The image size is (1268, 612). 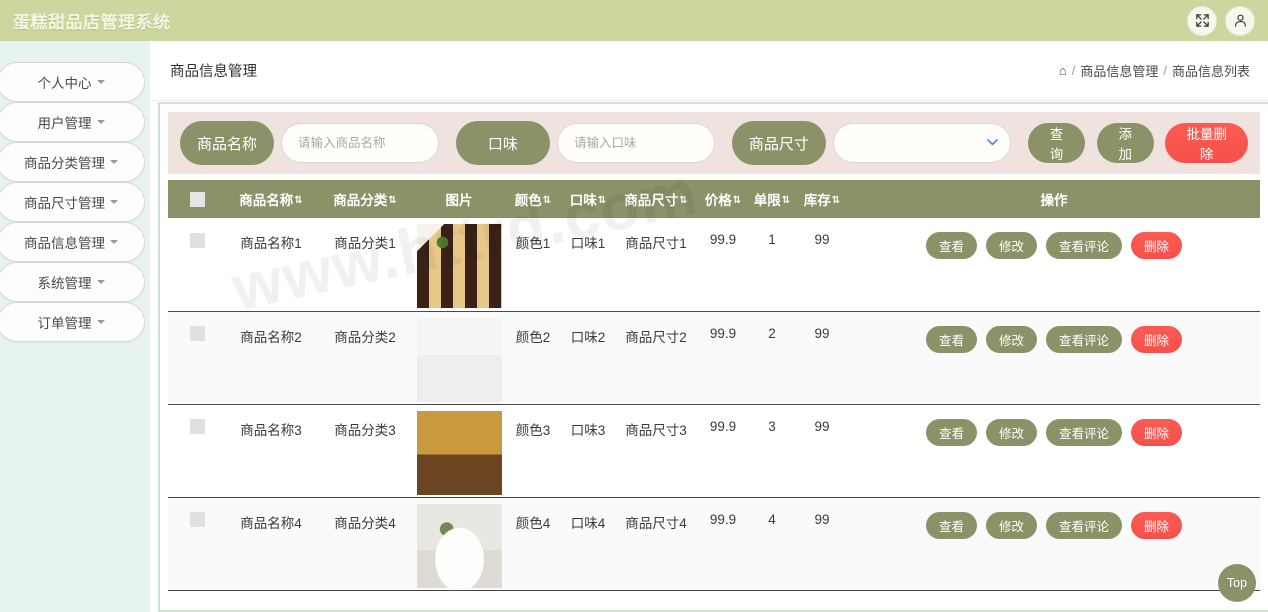 What do you see at coordinates (588, 451) in the screenshot?
I see `cell-flavor: 口味3` at bounding box center [588, 451].